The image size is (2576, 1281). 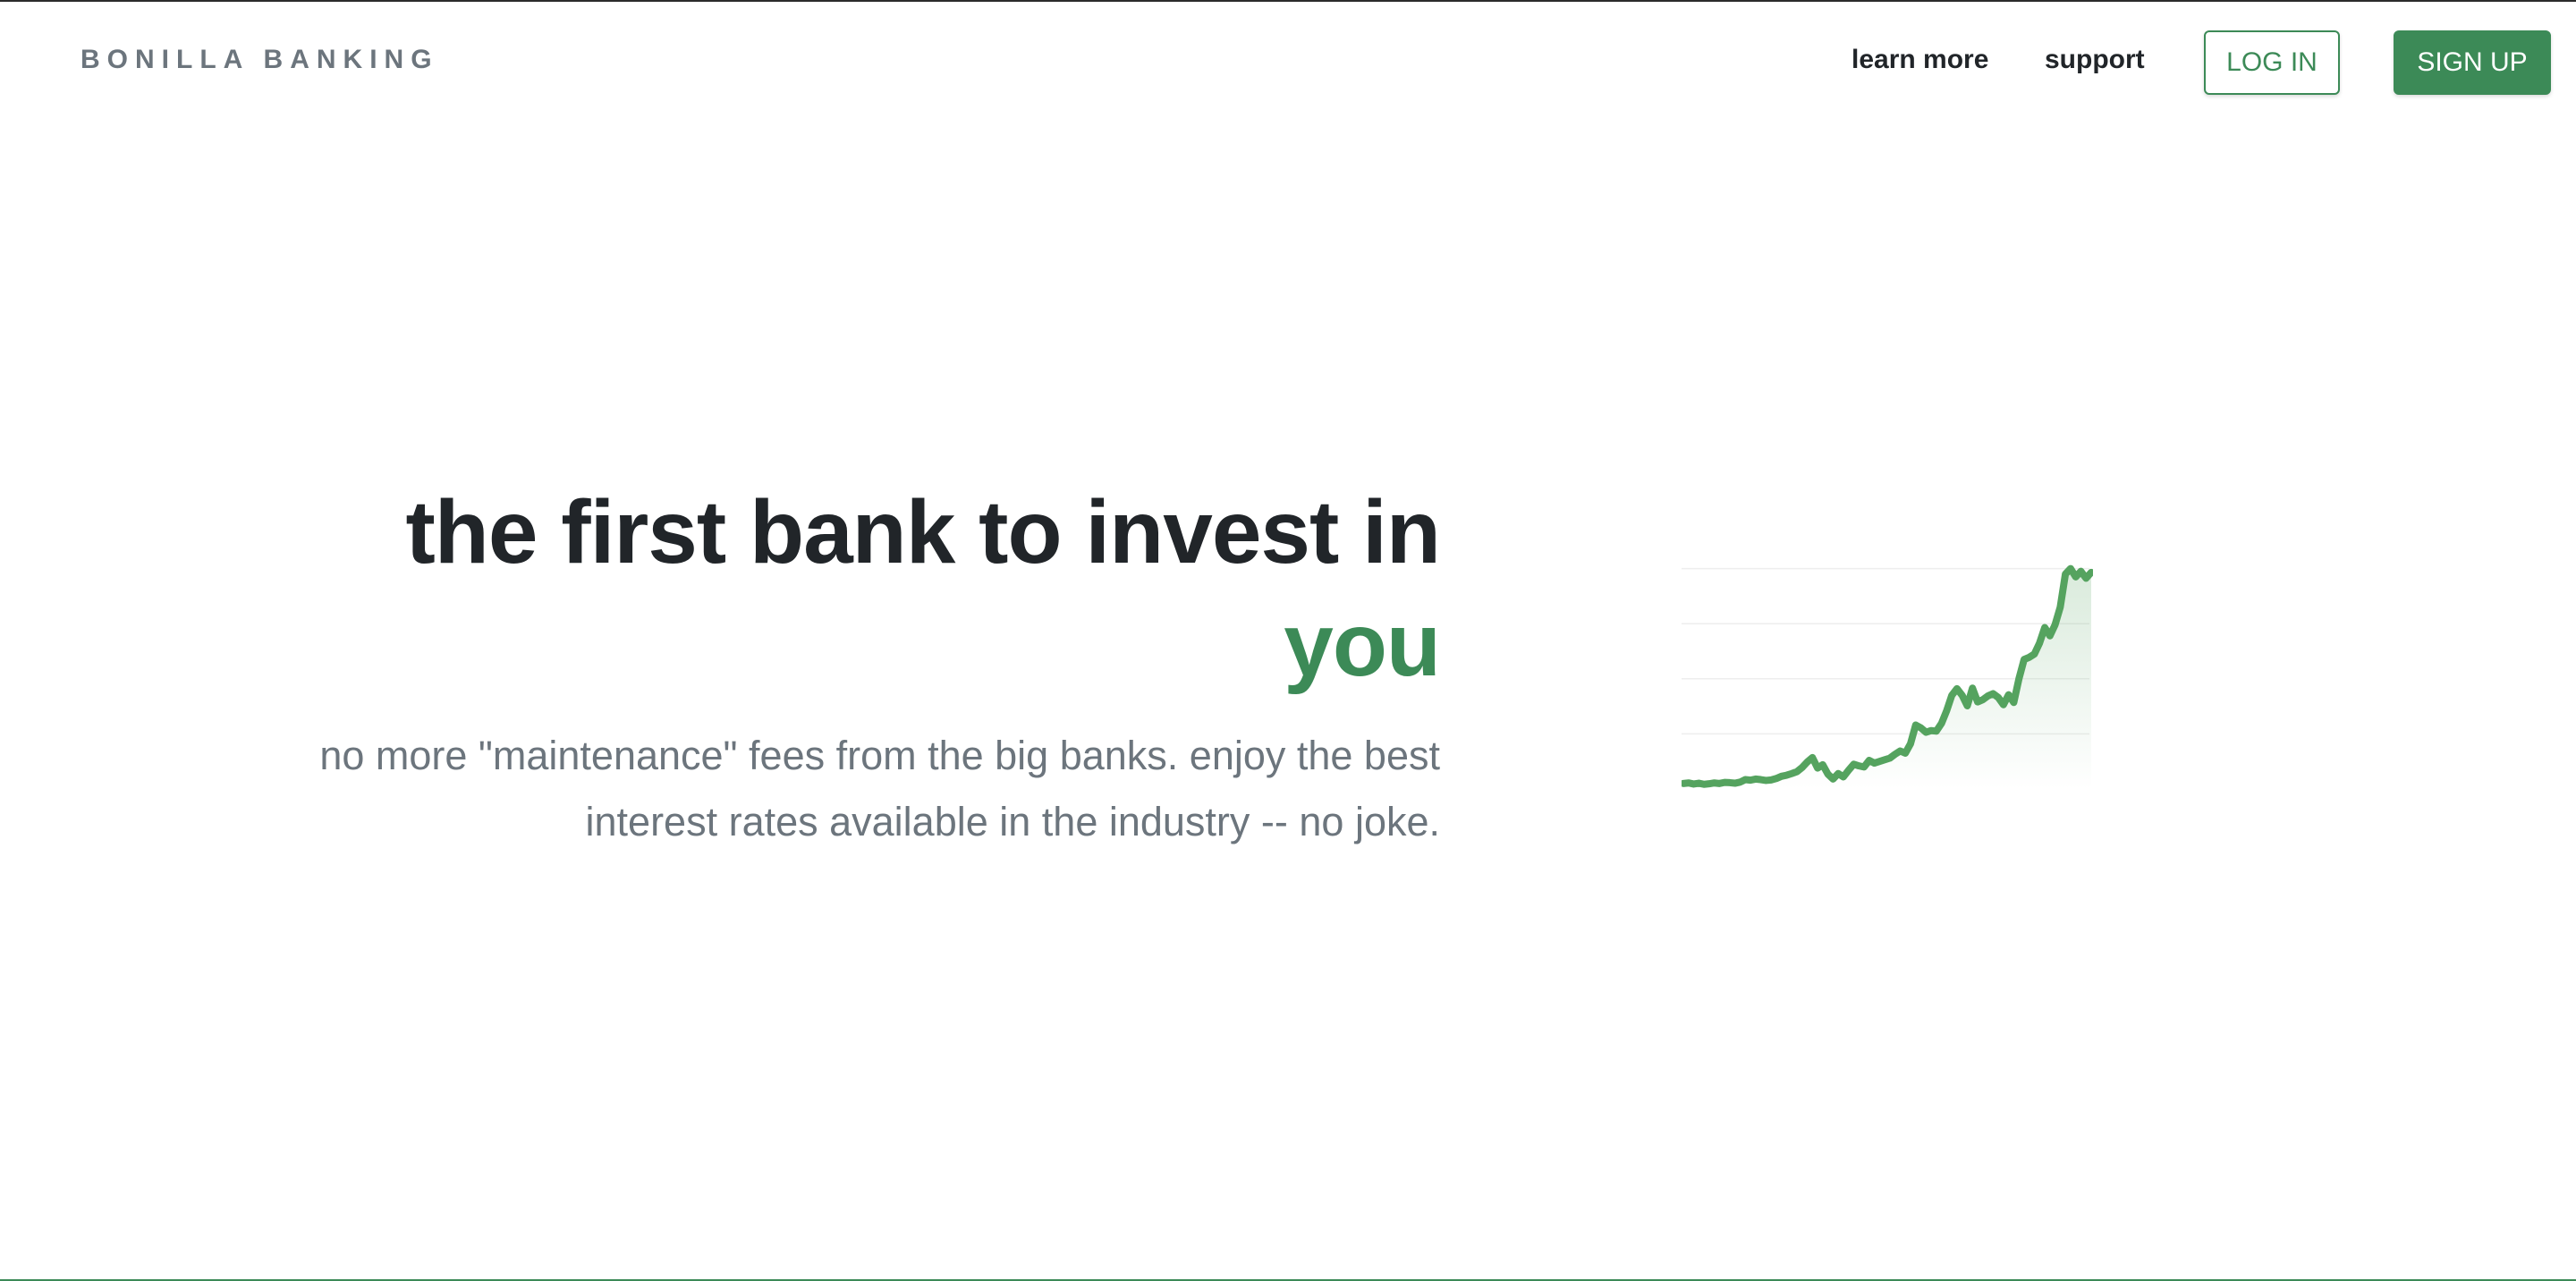 I want to click on hero-headline-accent: you, so click(x=1362, y=645).